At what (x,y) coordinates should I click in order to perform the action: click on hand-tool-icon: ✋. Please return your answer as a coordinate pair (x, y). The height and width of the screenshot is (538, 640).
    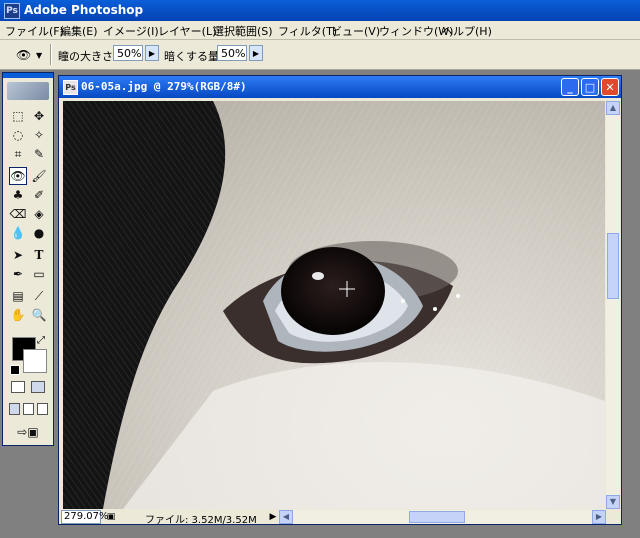
    Looking at the image, I should click on (18, 315).